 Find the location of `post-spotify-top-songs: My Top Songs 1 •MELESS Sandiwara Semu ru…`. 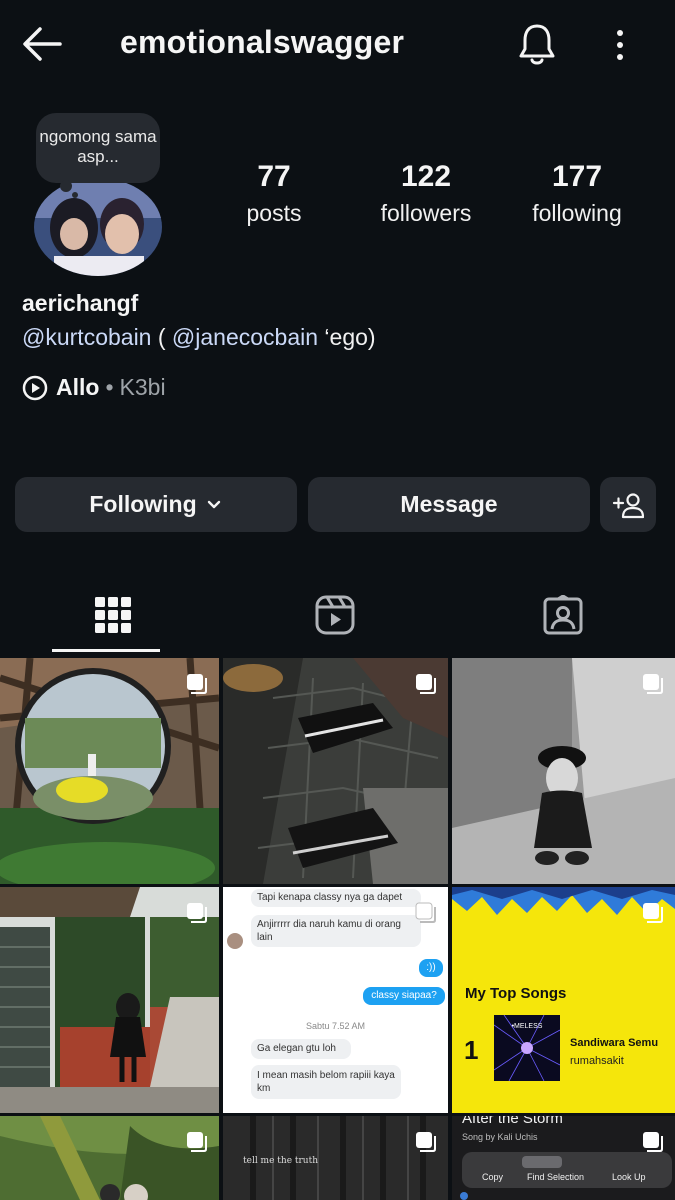

post-spotify-top-songs: My Top Songs 1 •MELESS Sandiwara Semu ru… is located at coordinates (563, 1000).